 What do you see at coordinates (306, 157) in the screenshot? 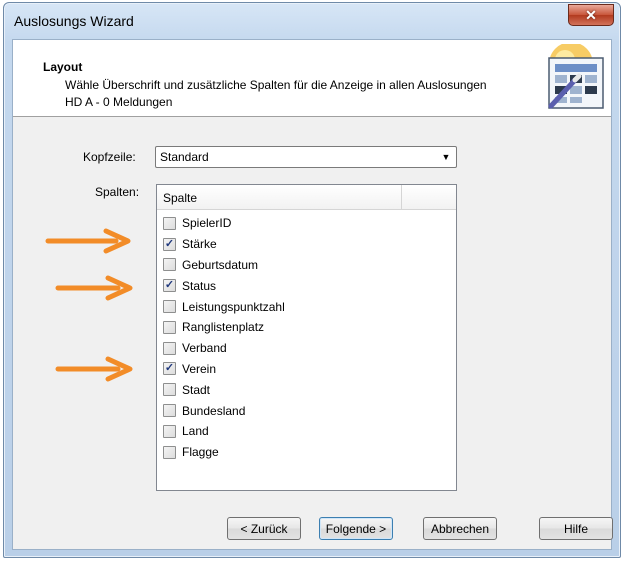
I see `kopfzeile-dropdown: Standard ▼` at bounding box center [306, 157].